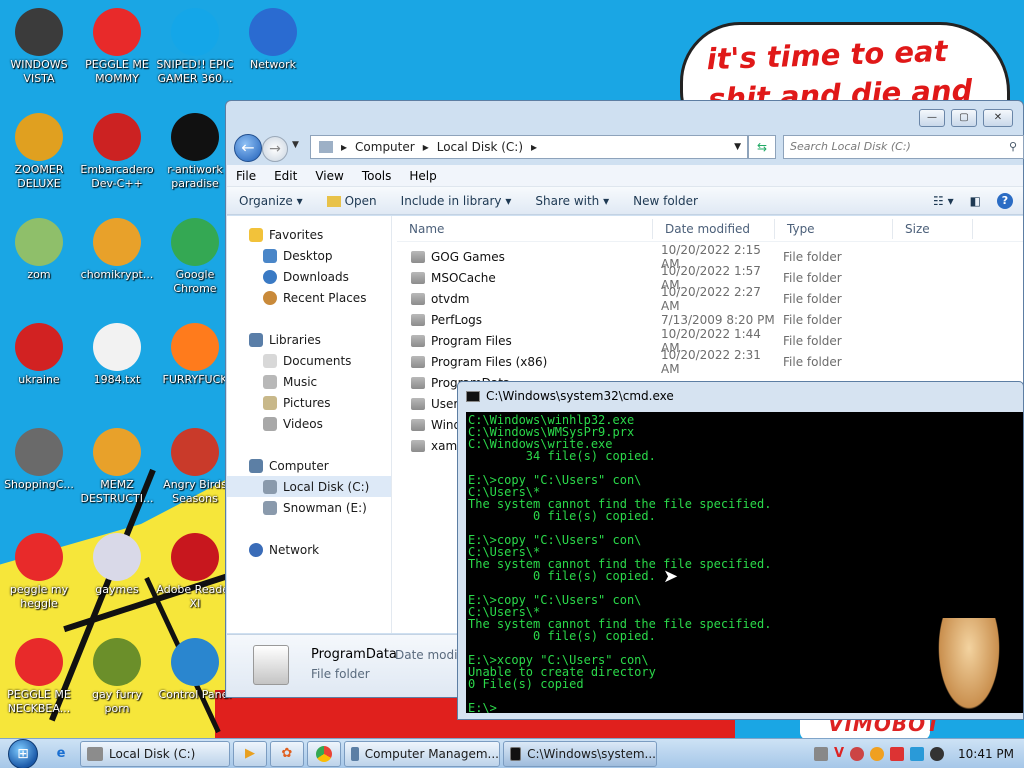 This screenshot has width=1024, height=768. Describe the element at coordinates (155, 753) in the screenshot. I see `taskbar-local-disk: Local Disk (C:)` at that location.